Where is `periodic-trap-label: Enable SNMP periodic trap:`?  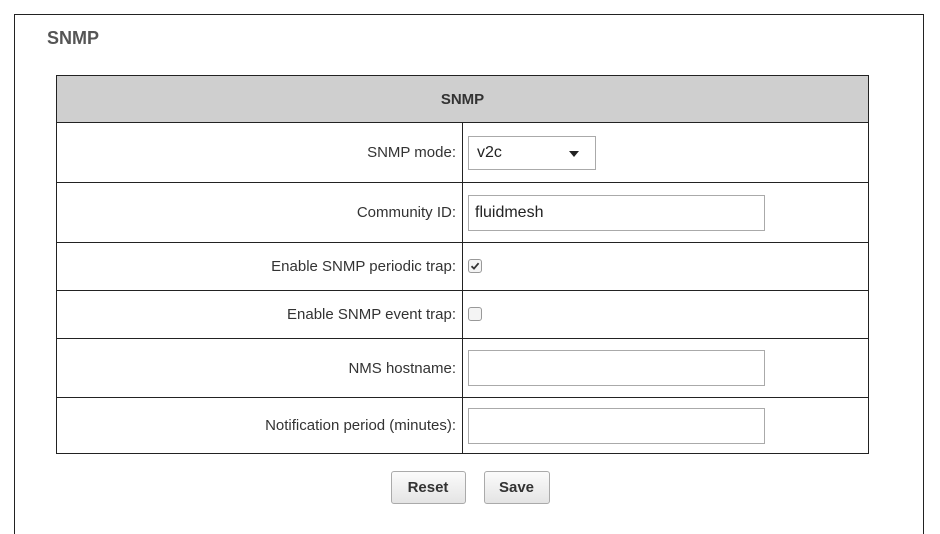
periodic-trap-label: Enable SNMP periodic trap: is located at coordinates (259, 266).